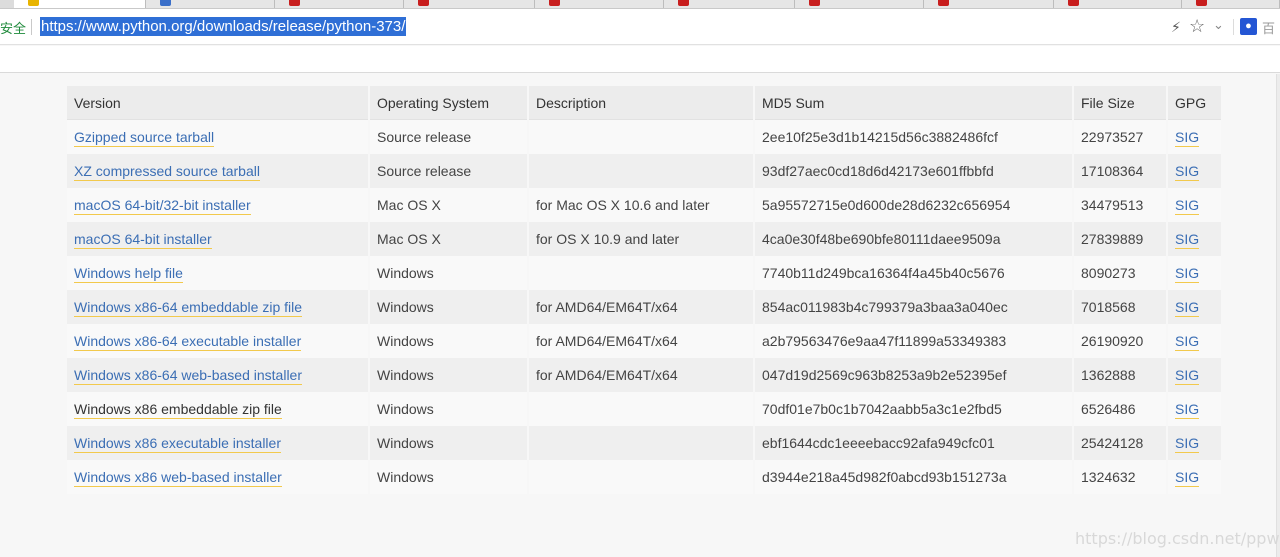 This screenshot has width=1280, height=557. Describe the element at coordinates (143, 240) in the screenshot. I see `download-link: macOS 64-bit installer` at that location.